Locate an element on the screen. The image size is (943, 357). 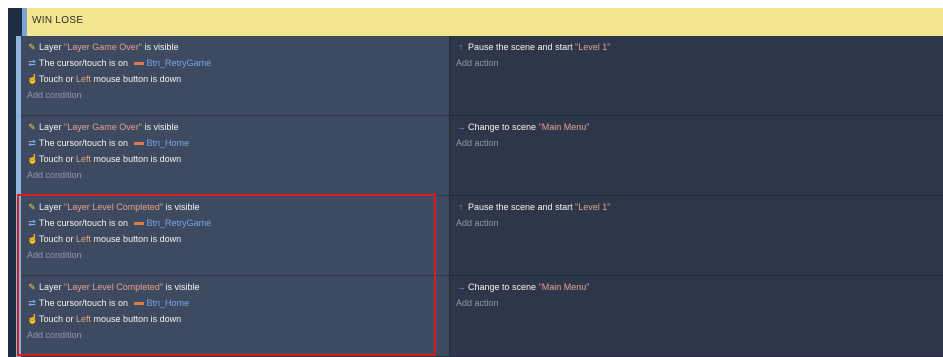
group-title: WIN LOSE is located at coordinates (58, 20).